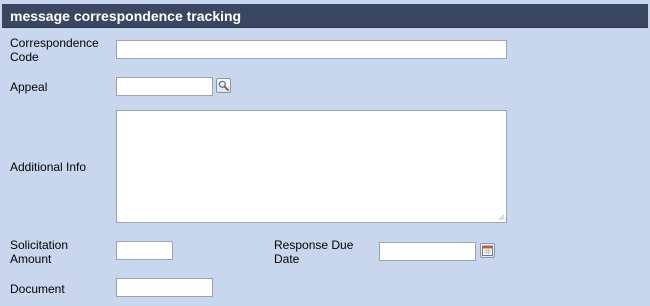 This screenshot has width=650, height=306. I want to click on response-due-date-label-line1: Response Due, so click(314, 245).